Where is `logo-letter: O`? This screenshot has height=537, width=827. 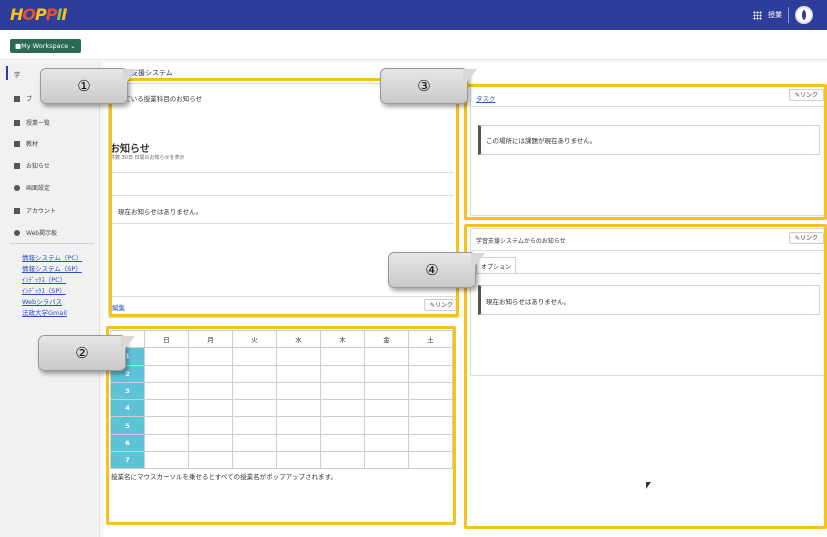
logo-letter: O is located at coordinates (29, 14).